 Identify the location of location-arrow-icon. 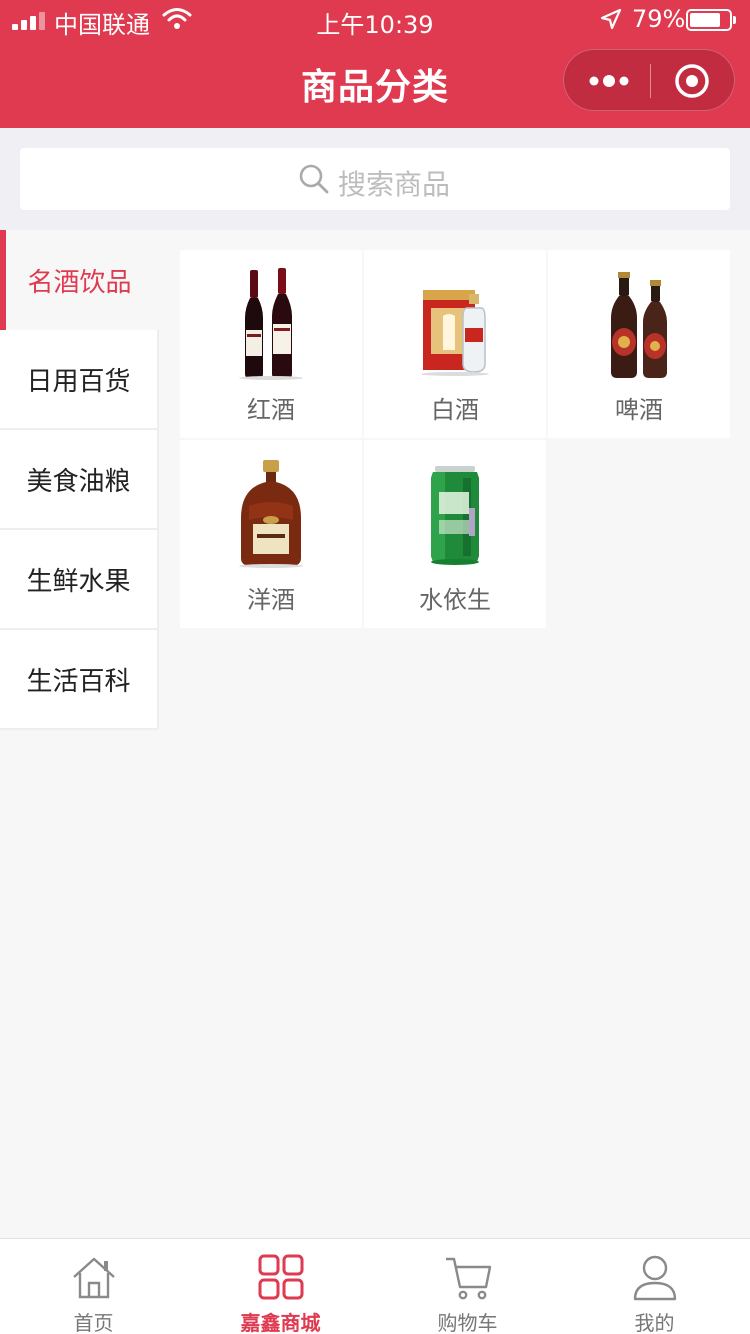
(611, 19).